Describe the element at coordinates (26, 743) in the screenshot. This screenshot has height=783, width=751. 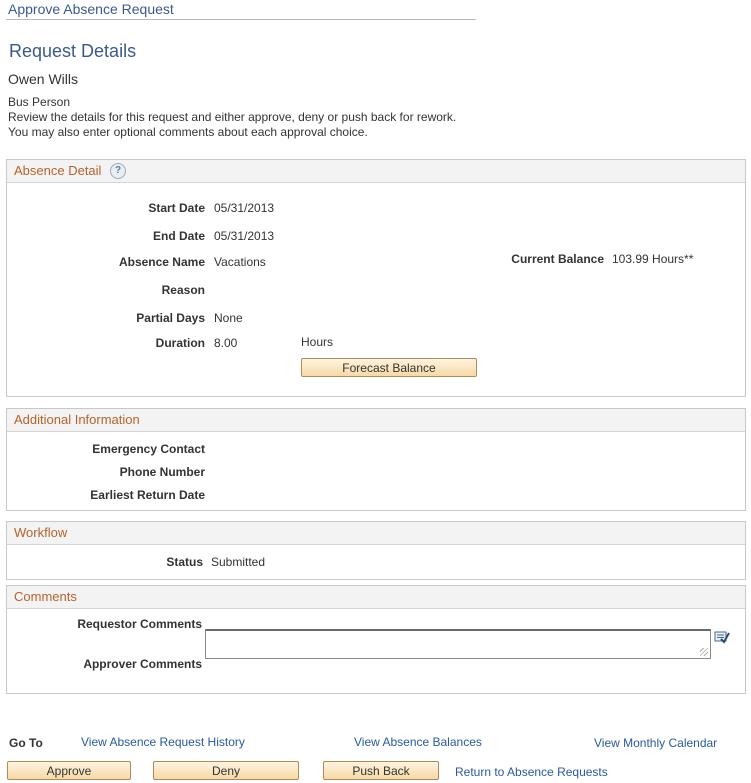
I see `go-to-label: Go To` at that location.